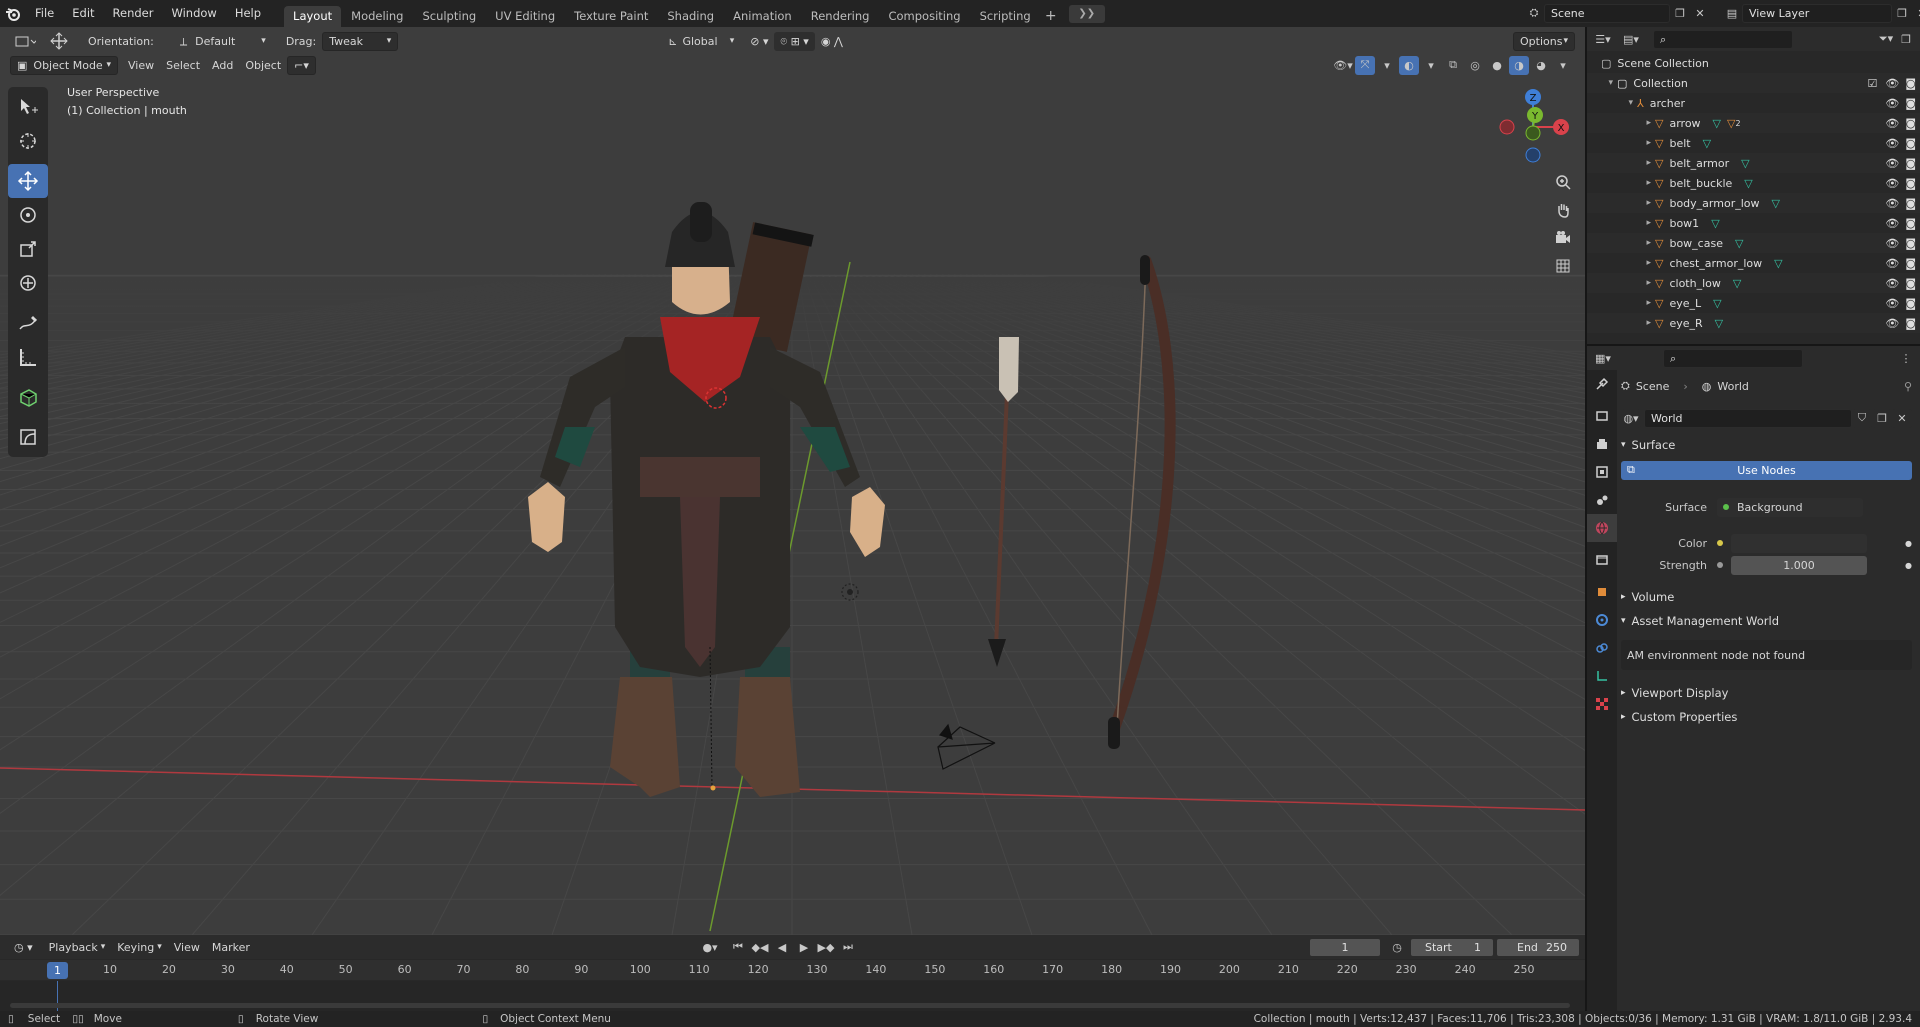 This screenshot has height=1027, width=1920. What do you see at coordinates (1902, 13) in the screenshot?
I see `new-view-layer-icon: ❐` at bounding box center [1902, 13].